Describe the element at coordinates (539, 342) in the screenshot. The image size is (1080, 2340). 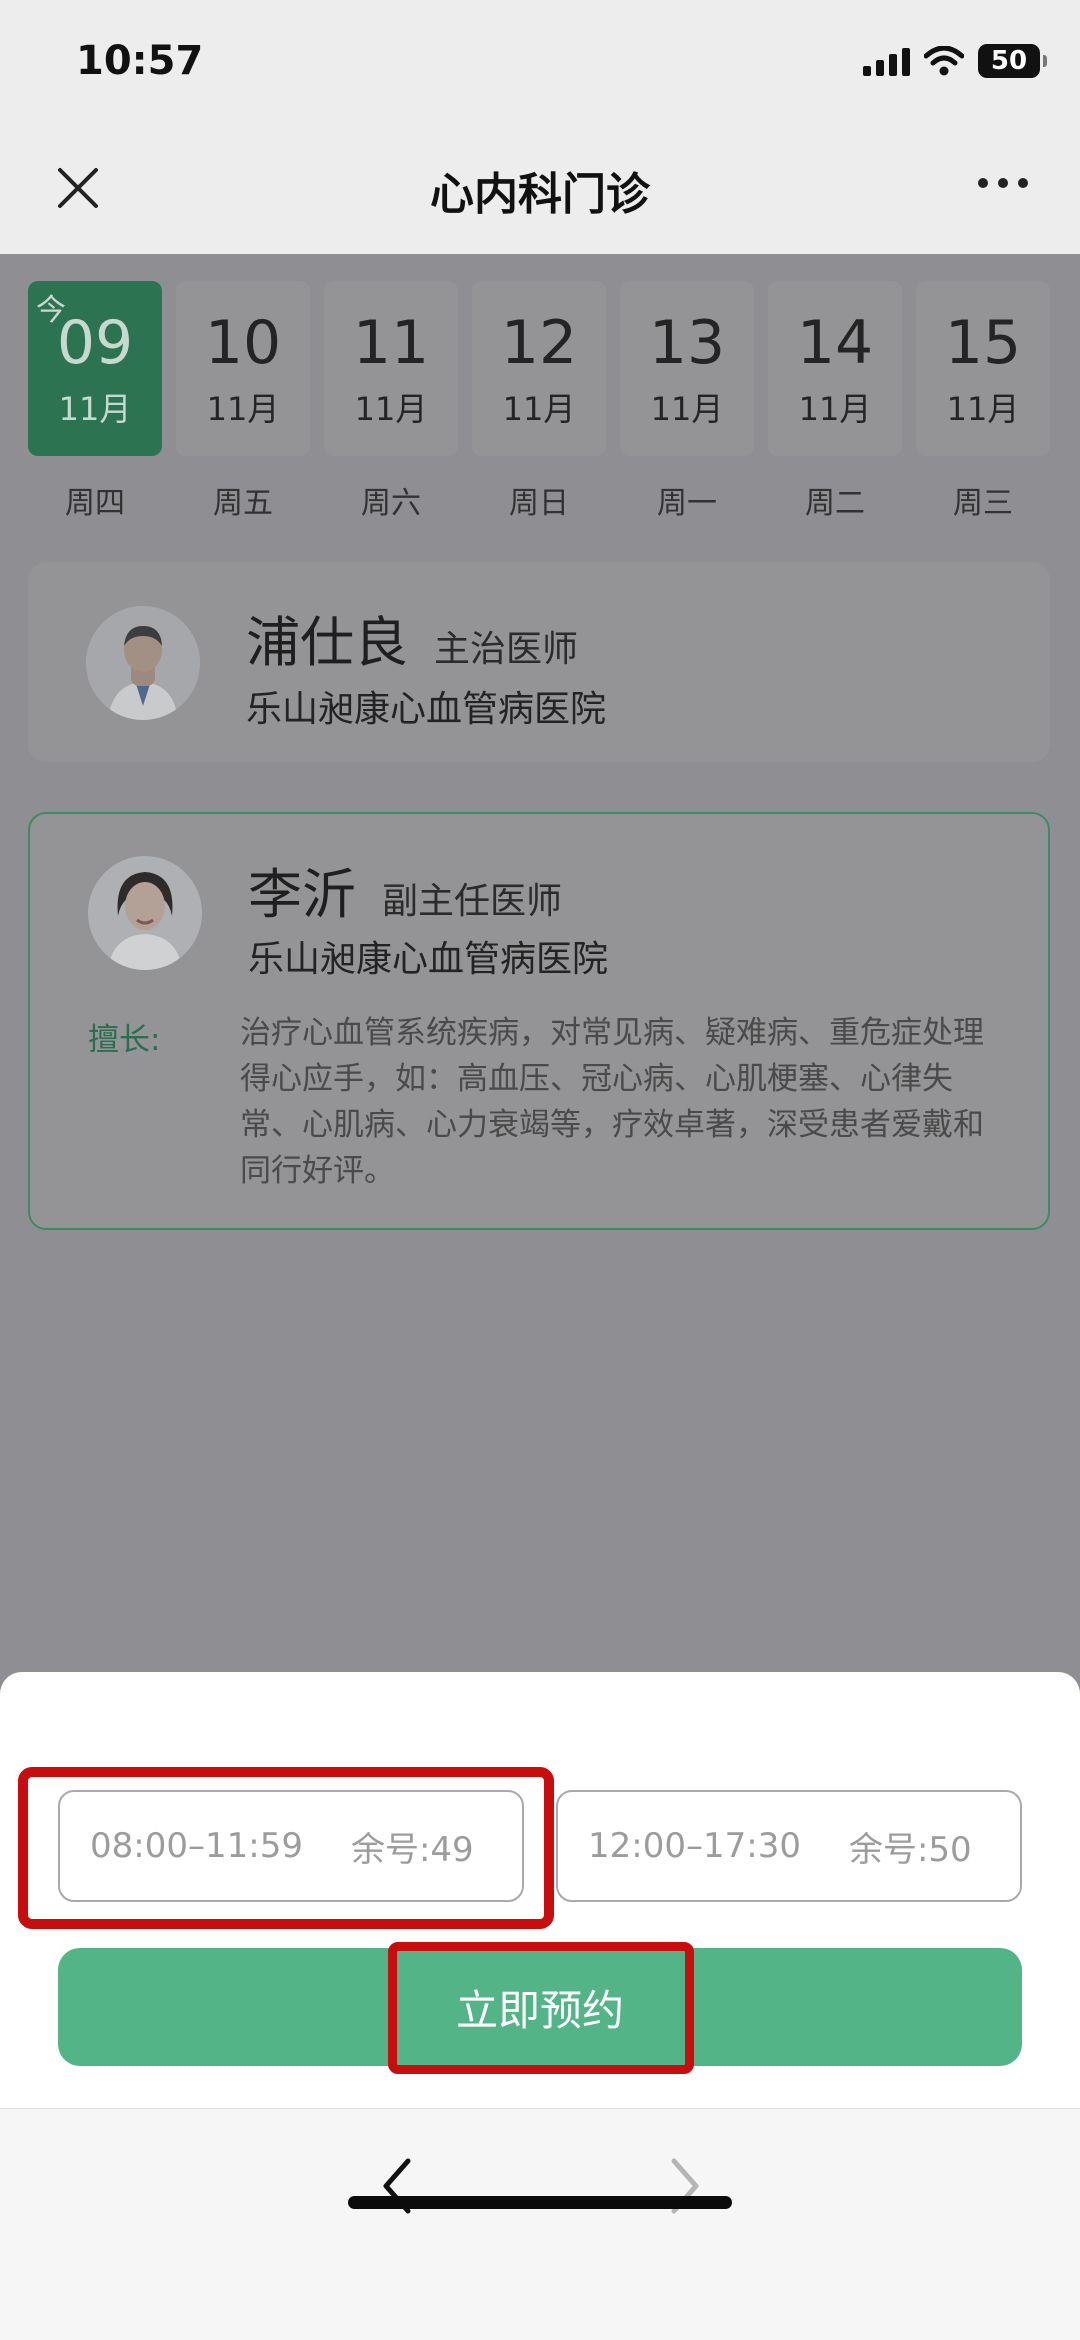
I see `date-day: 12` at that location.